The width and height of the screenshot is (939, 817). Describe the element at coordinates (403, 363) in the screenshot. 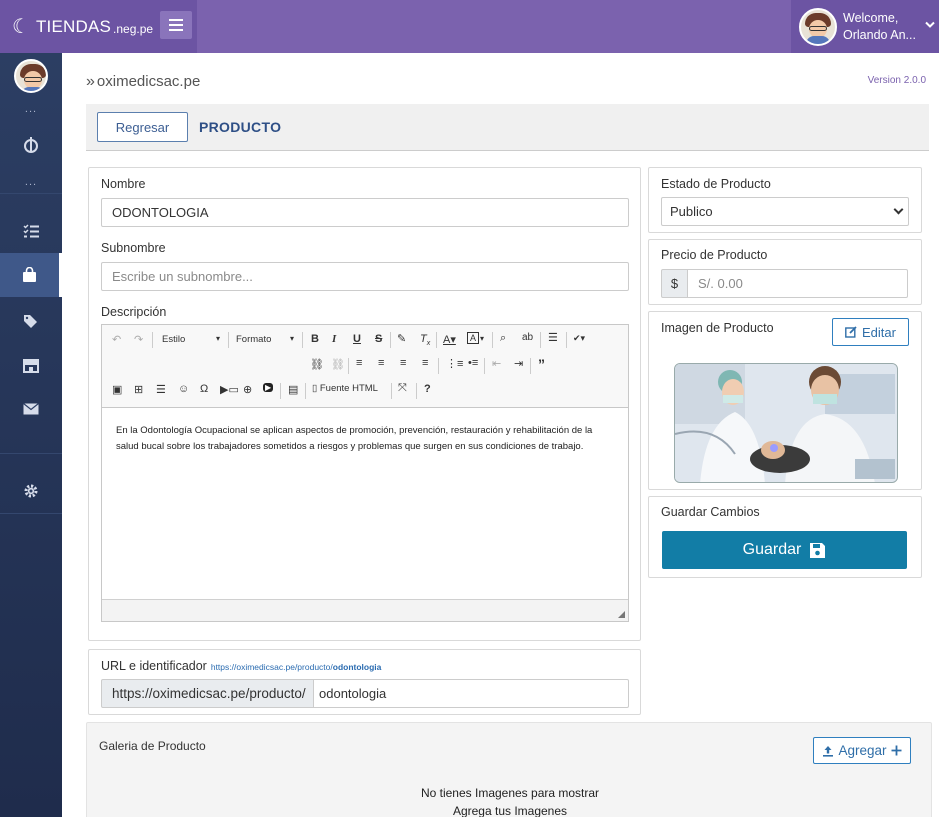

I see `align-right-icon: ≡` at that location.